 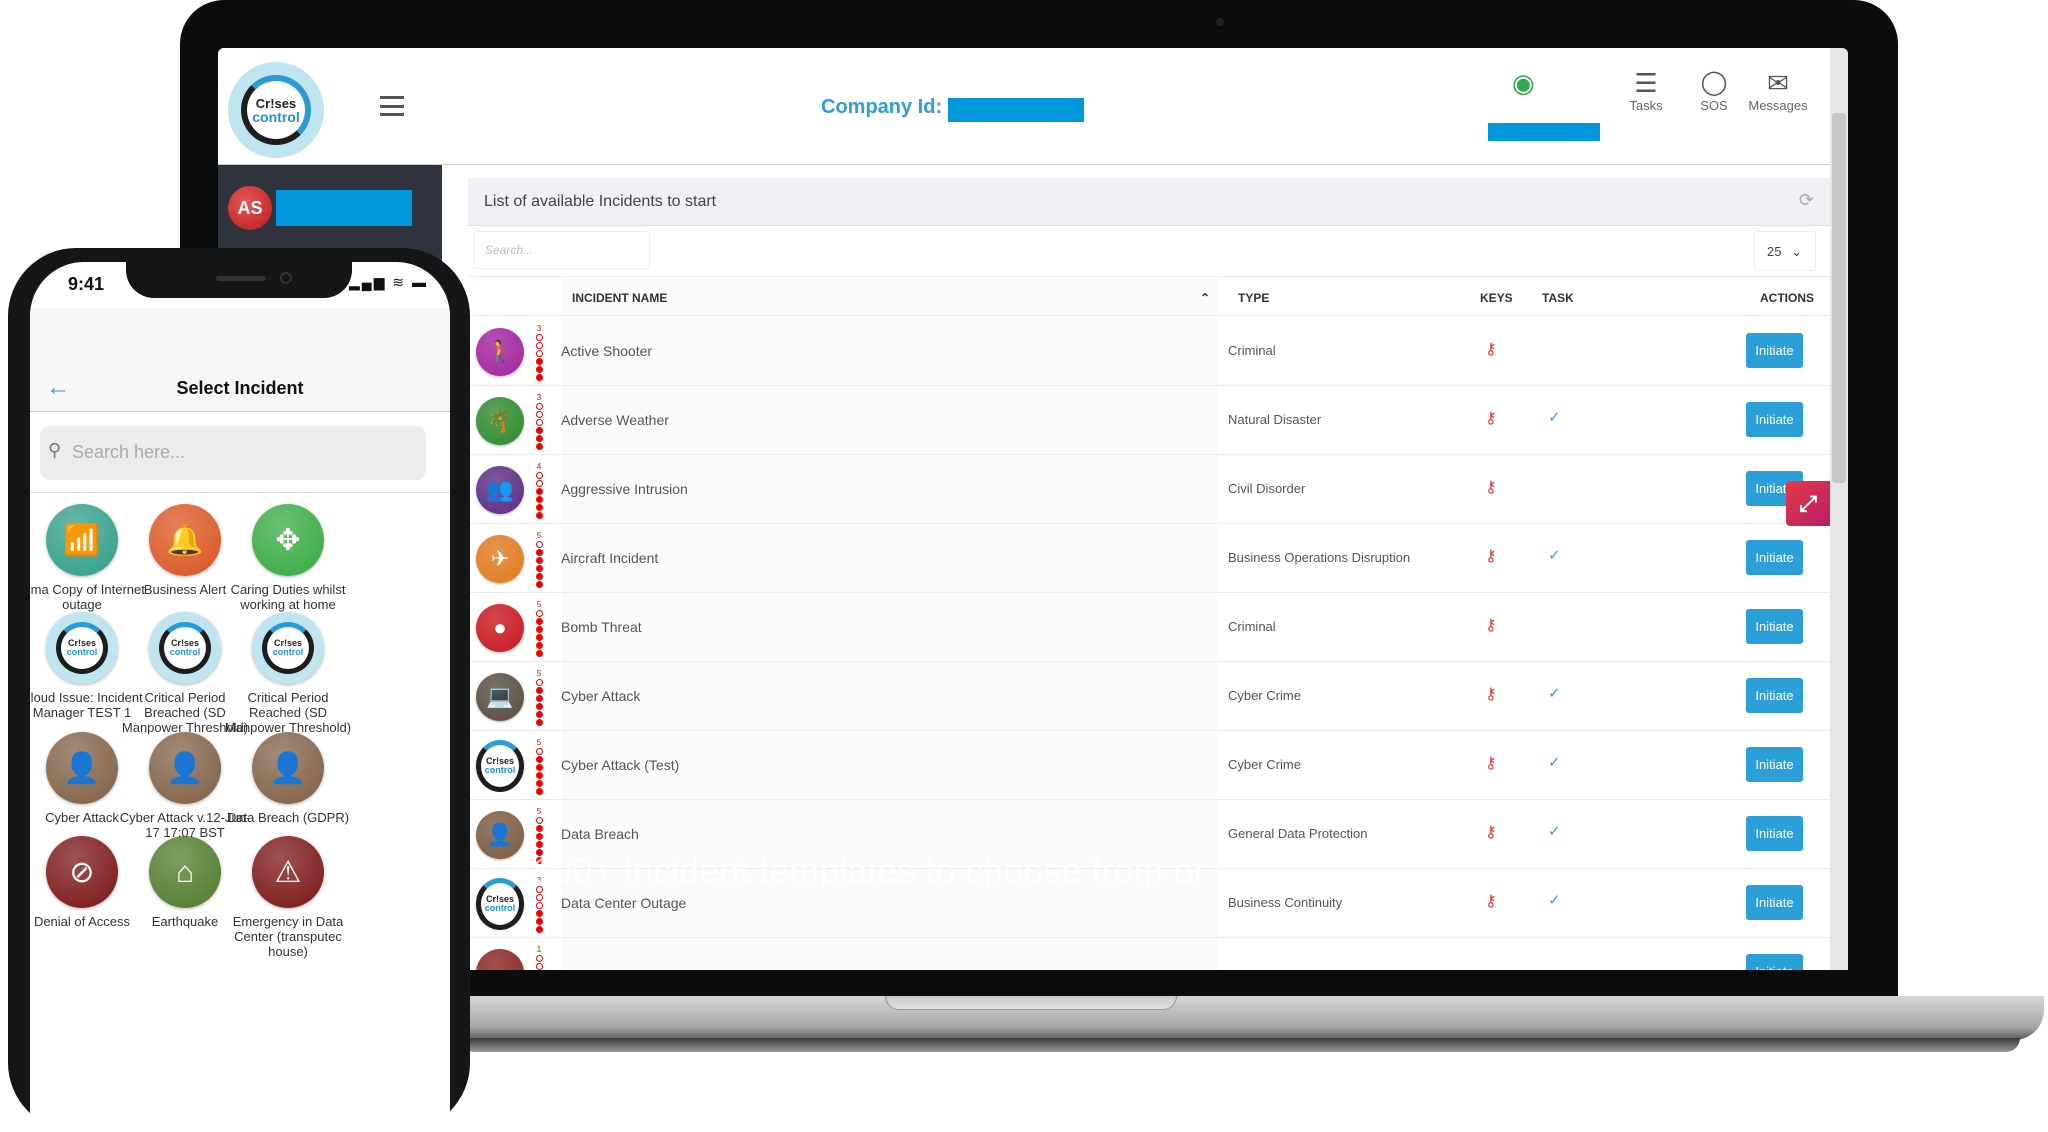 I want to click on battery-icon: ▬, so click(x=420, y=282).